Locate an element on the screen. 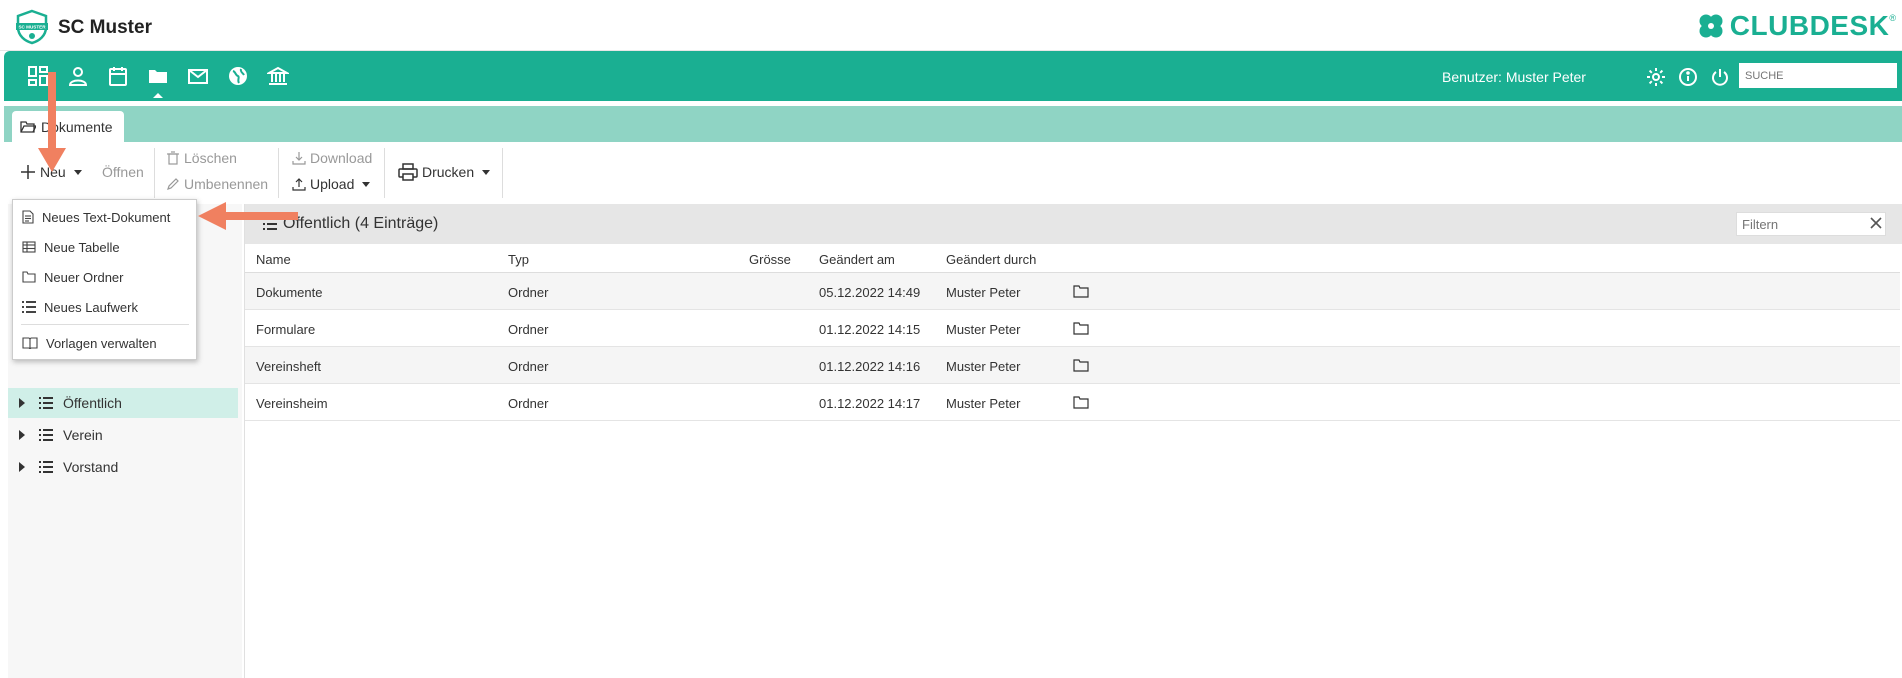 The height and width of the screenshot is (678, 1902). bank-icon is located at coordinates (278, 76).